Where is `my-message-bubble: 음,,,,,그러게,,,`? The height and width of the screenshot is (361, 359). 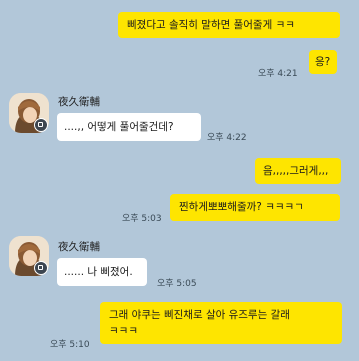
my-message-bubble: 음,,,,,그러게,,, is located at coordinates (298, 171).